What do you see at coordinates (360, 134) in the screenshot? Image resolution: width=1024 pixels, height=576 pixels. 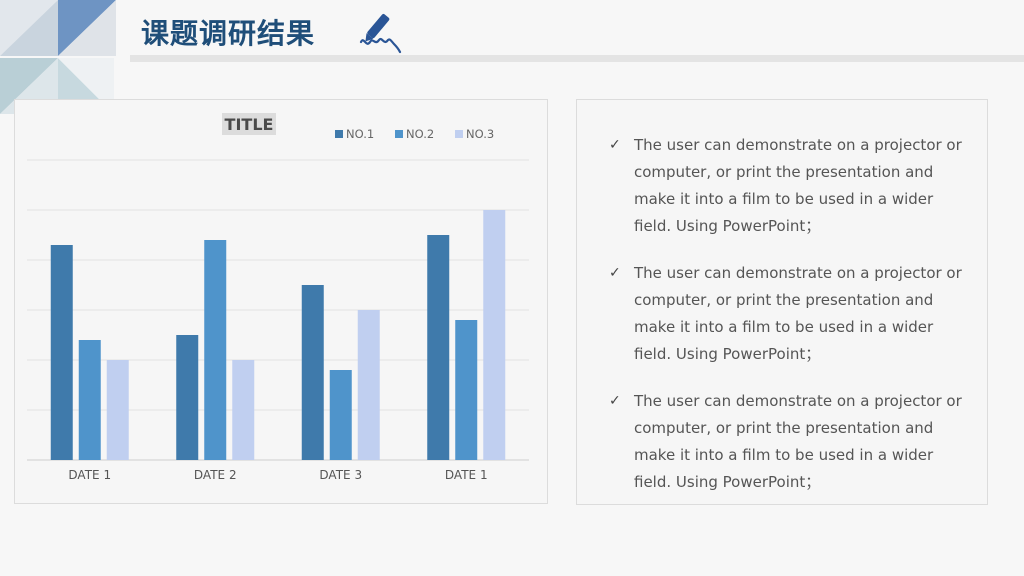 I see `legend-label: NO.1` at bounding box center [360, 134].